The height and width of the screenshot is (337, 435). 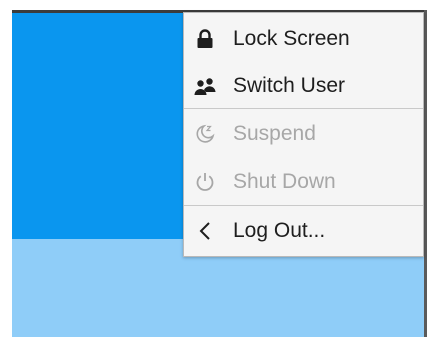 I want to click on menu-item-label: Suspend, so click(x=274, y=133).